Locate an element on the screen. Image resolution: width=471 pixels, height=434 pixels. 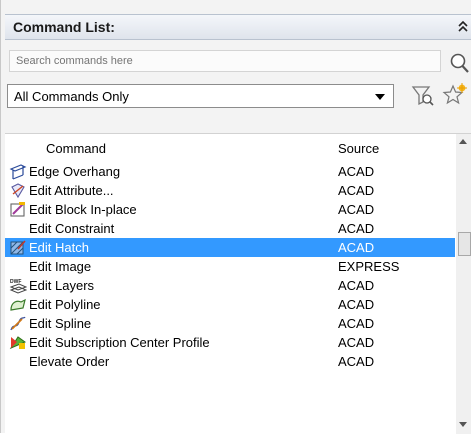
edit-block-icon is located at coordinates (17, 209).